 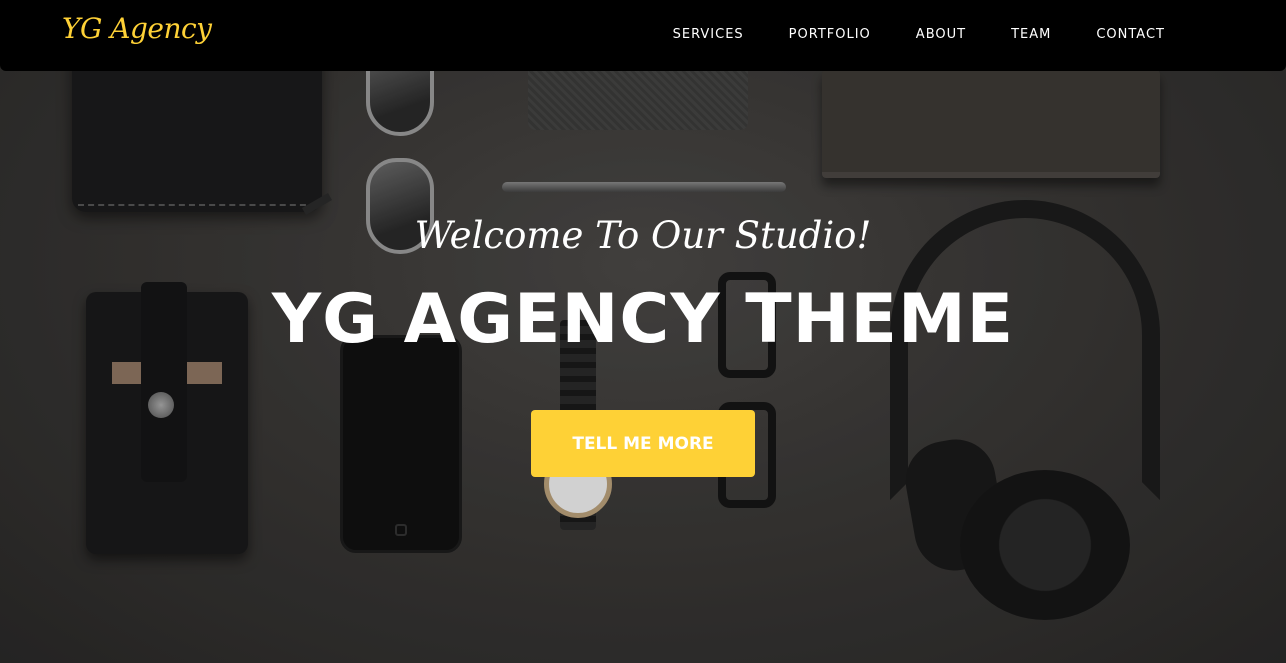 I want to click on brand-logo: YG Agency, so click(x=137, y=28).